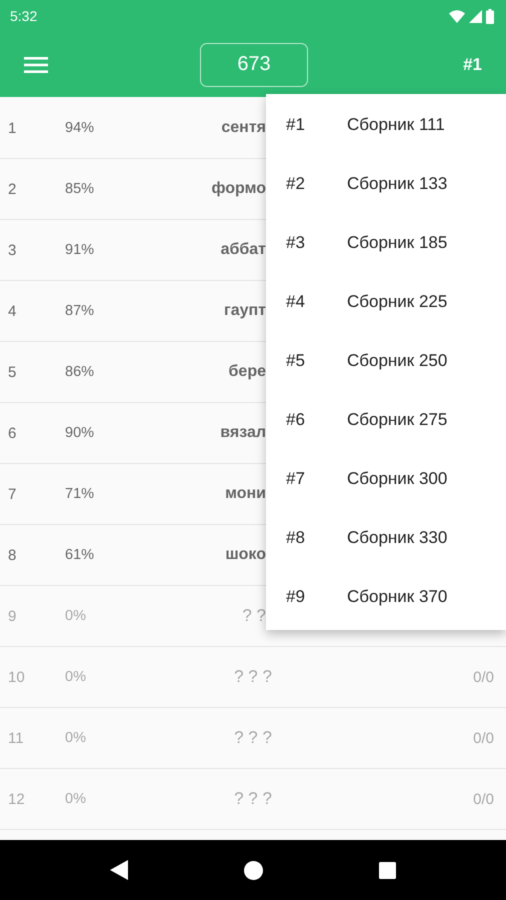 This screenshot has height=900, width=506. I want to click on menu-item-number: #8, so click(295, 538).